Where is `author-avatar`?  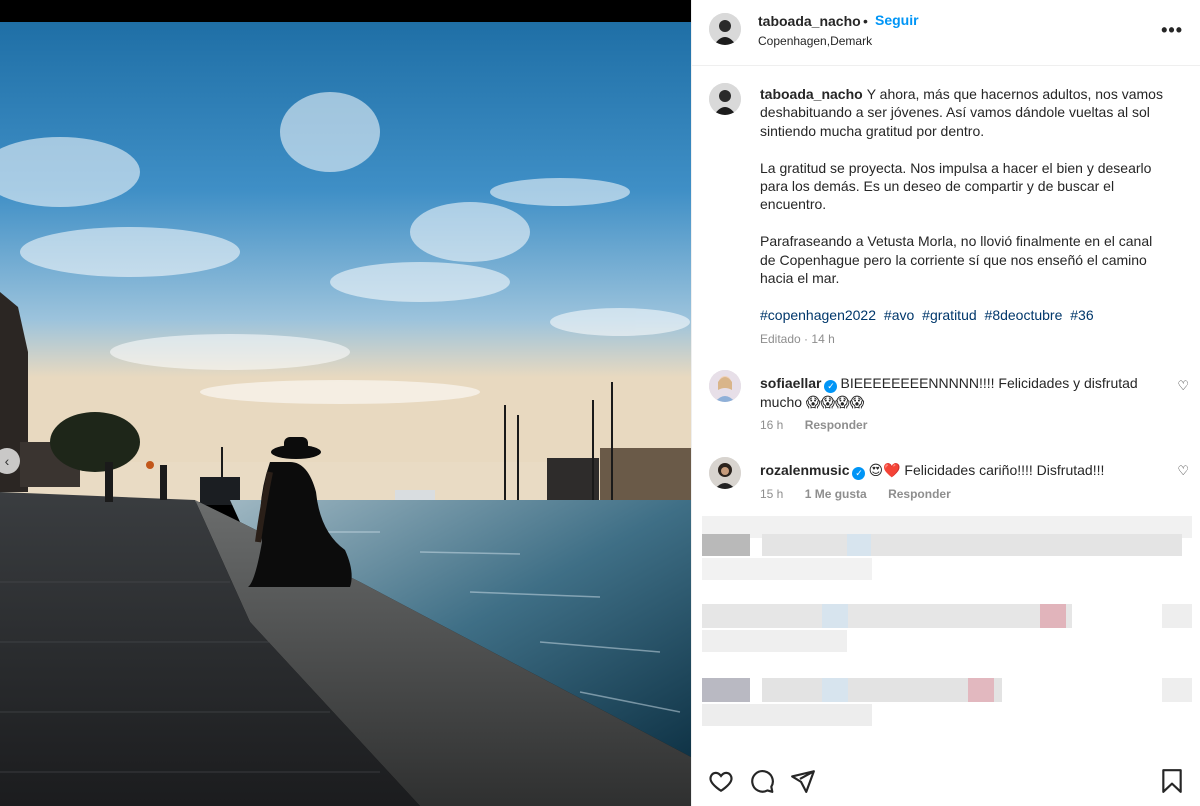 author-avatar is located at coordinates (725, 29).